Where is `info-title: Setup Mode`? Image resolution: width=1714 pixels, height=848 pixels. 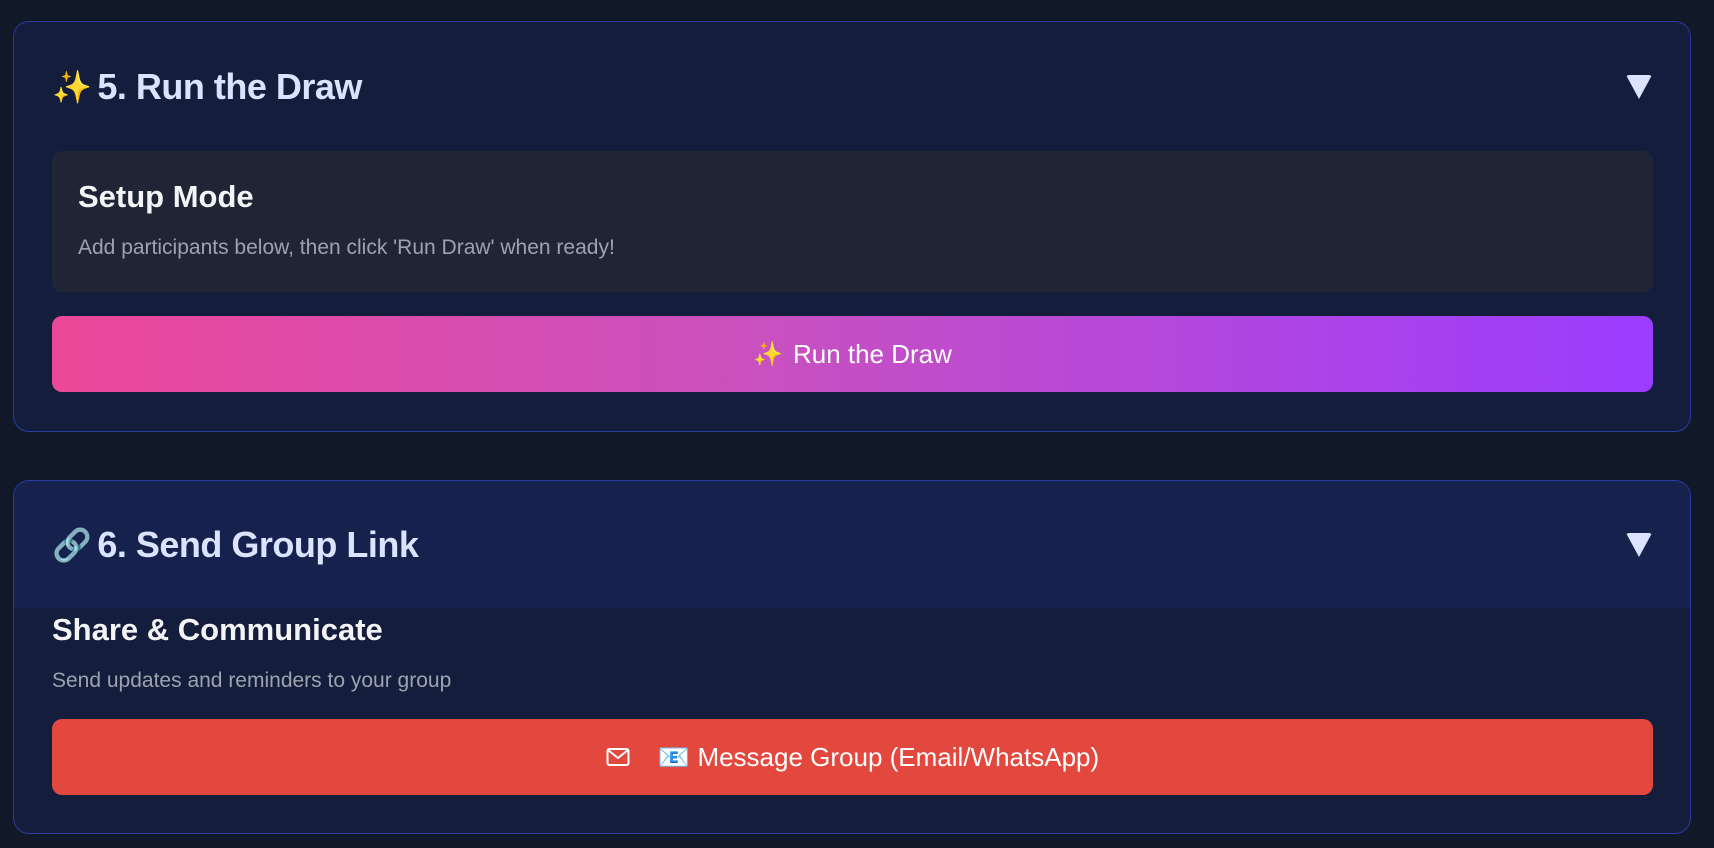 info-title: Setup Mode is located at coordinates (166, 196).